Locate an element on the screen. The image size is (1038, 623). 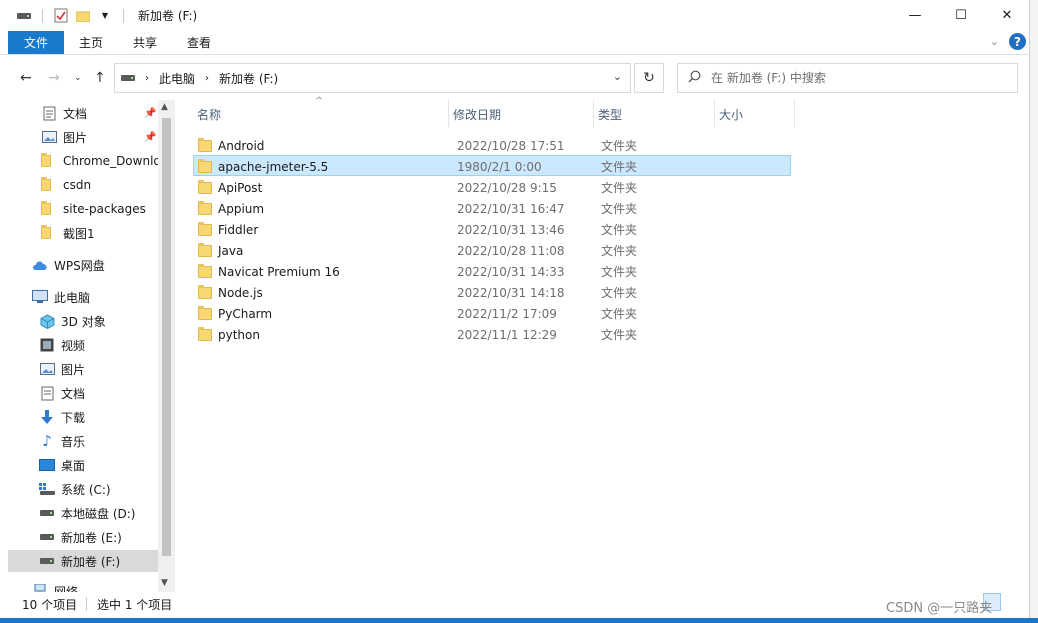
refresh-button: ↻ is located at coordinates (649, 78).